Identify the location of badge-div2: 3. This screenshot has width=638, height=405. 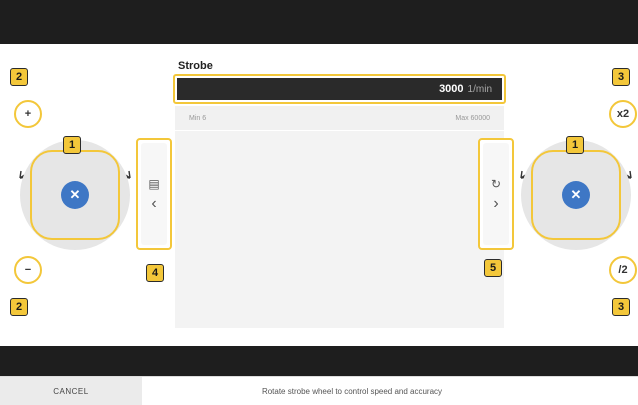
(621, 307).